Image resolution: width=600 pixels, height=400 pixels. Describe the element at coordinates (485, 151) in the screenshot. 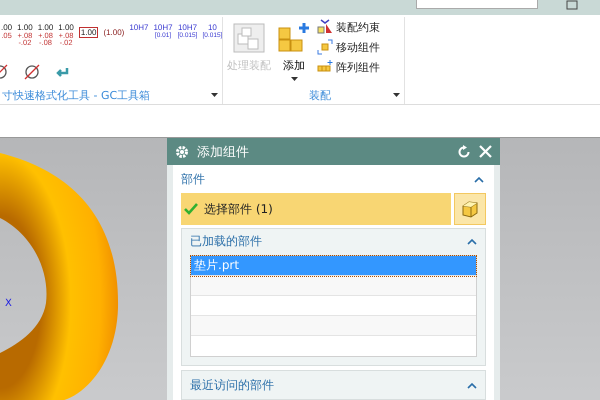

I see `close-icon` at that location.